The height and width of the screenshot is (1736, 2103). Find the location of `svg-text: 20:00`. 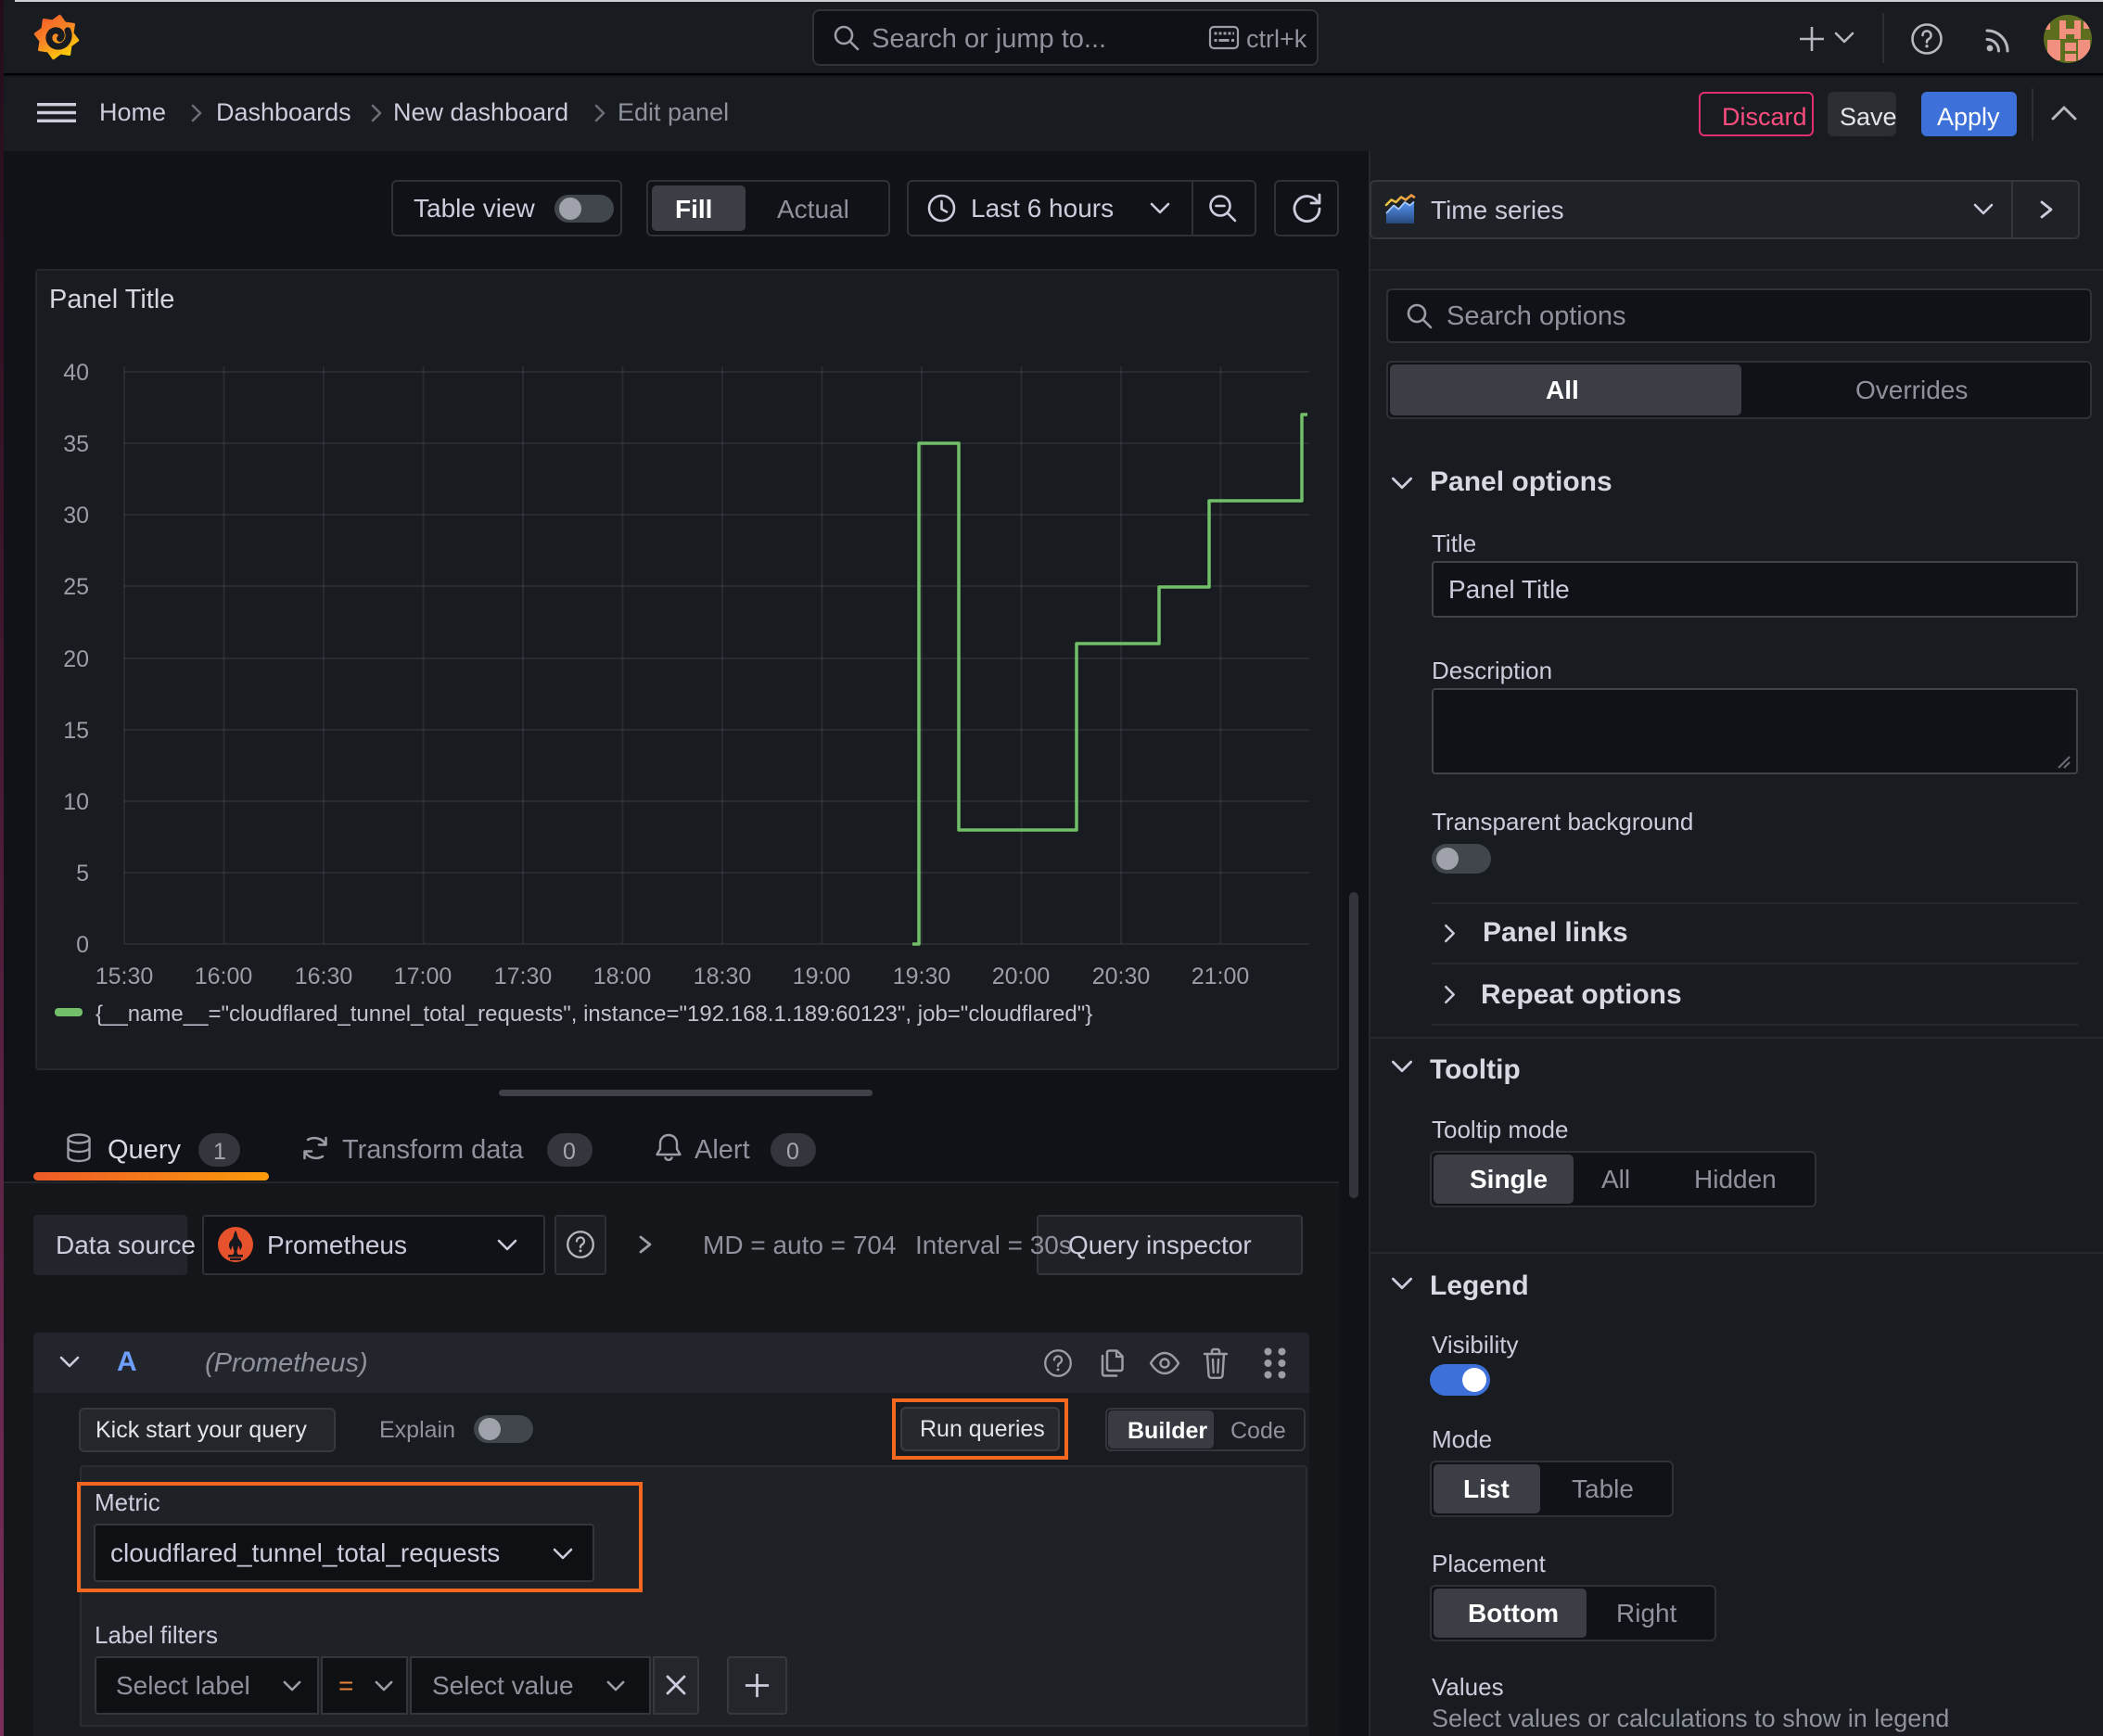

svg-text: 20:00 is located at coordinates (1021, 976).